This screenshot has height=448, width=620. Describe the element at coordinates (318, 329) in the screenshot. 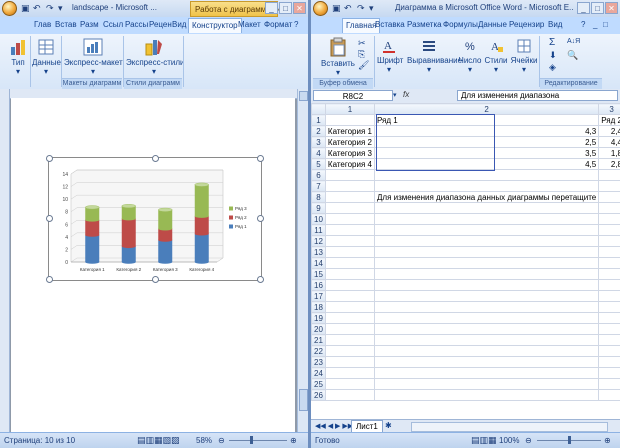

I see `row-header: 20` at that location.